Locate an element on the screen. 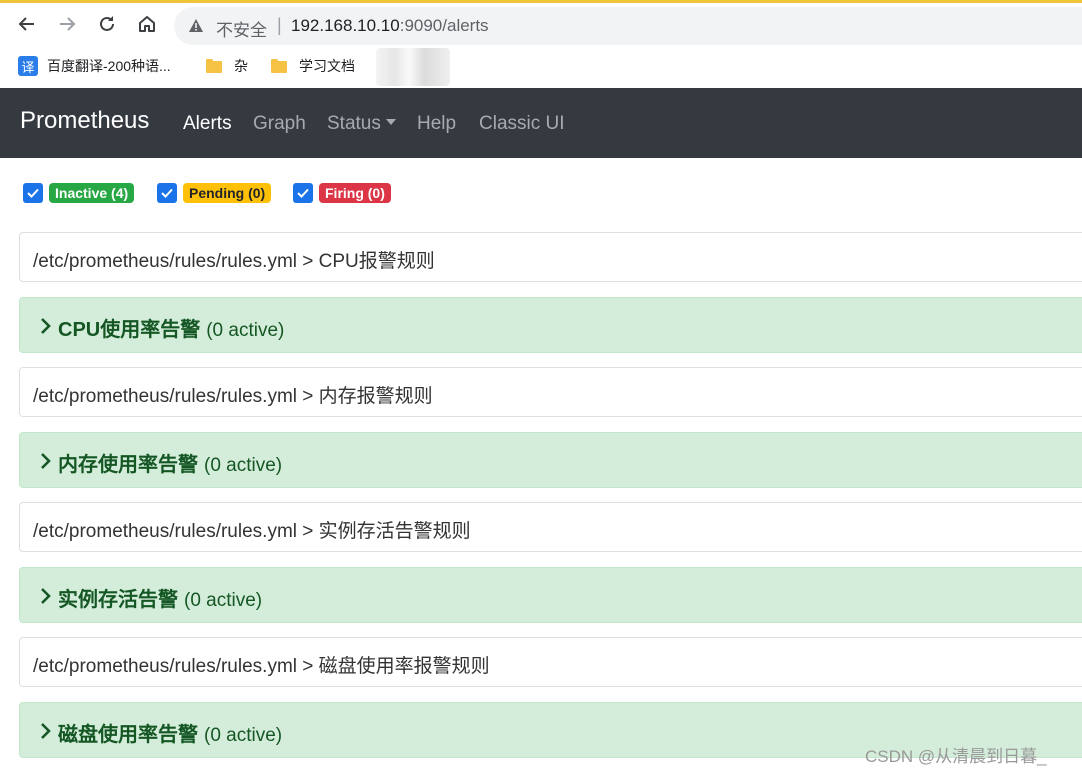 The height and width of the screenshot is (772, 1082). group-title: 磁盘使用率告警 is located at coordinates (128, 735).